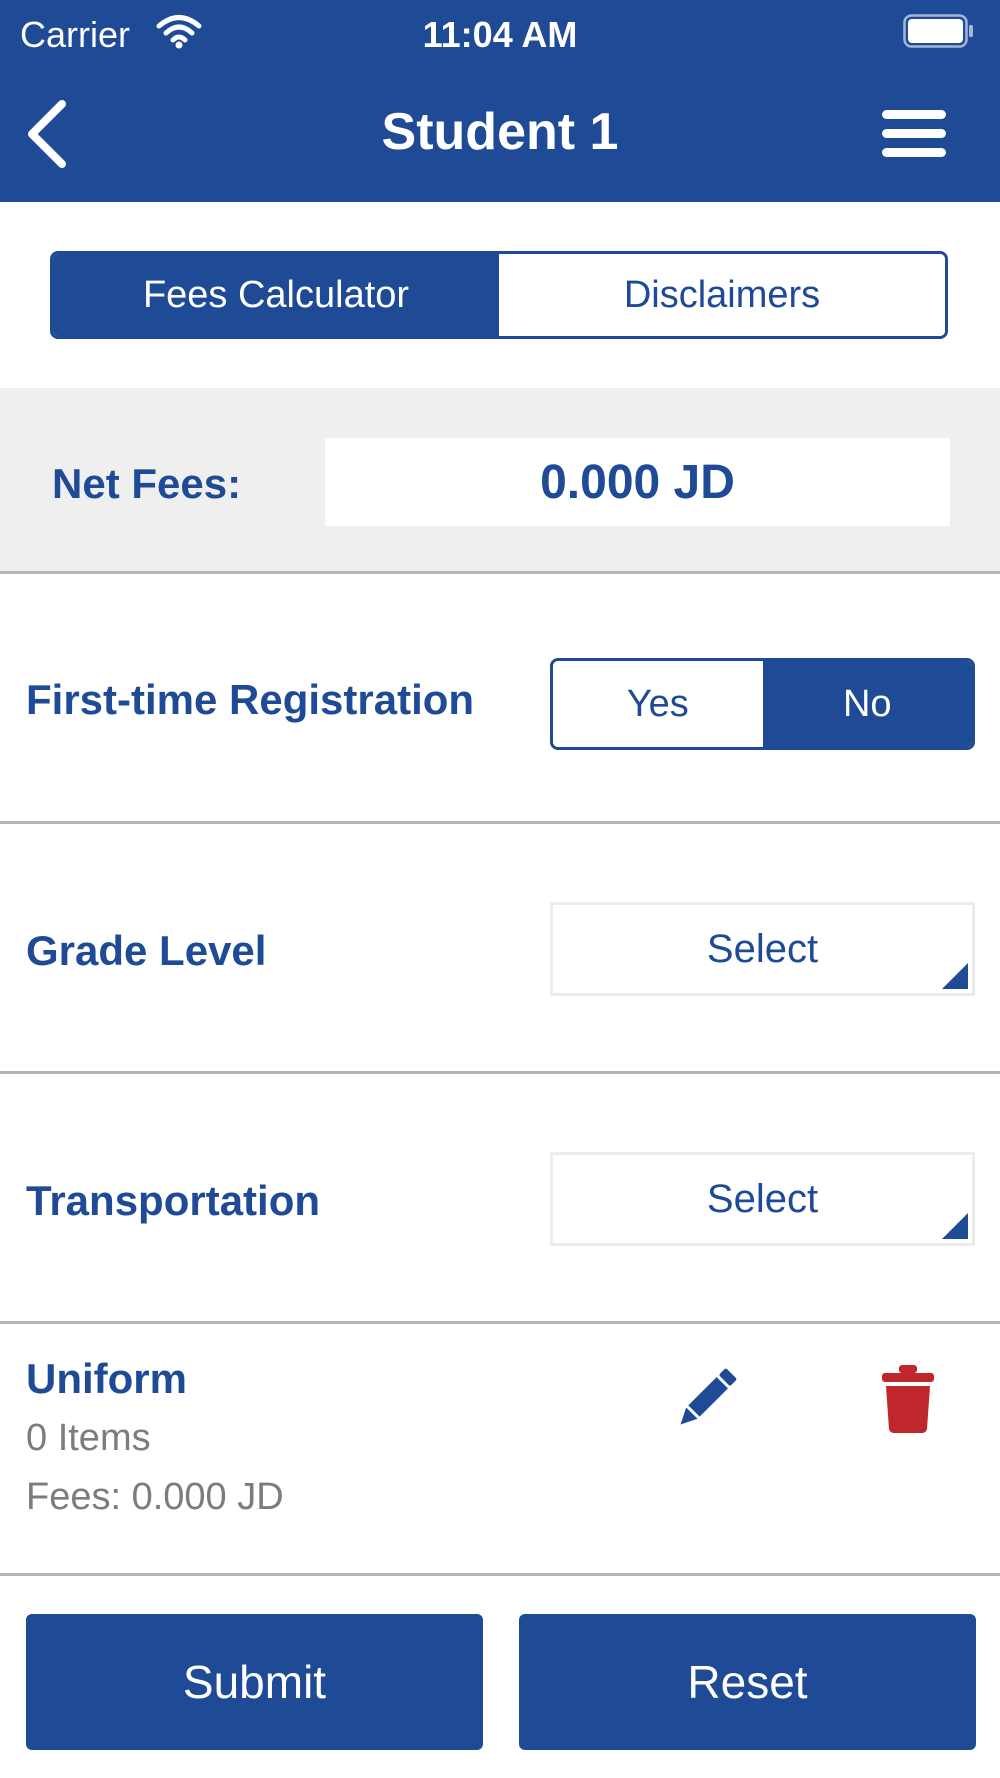 The image size is (1000, 1778). Describe the element at coordinates (747, 1682) in the screenshot. I see `reset-button: Reset` at that location.